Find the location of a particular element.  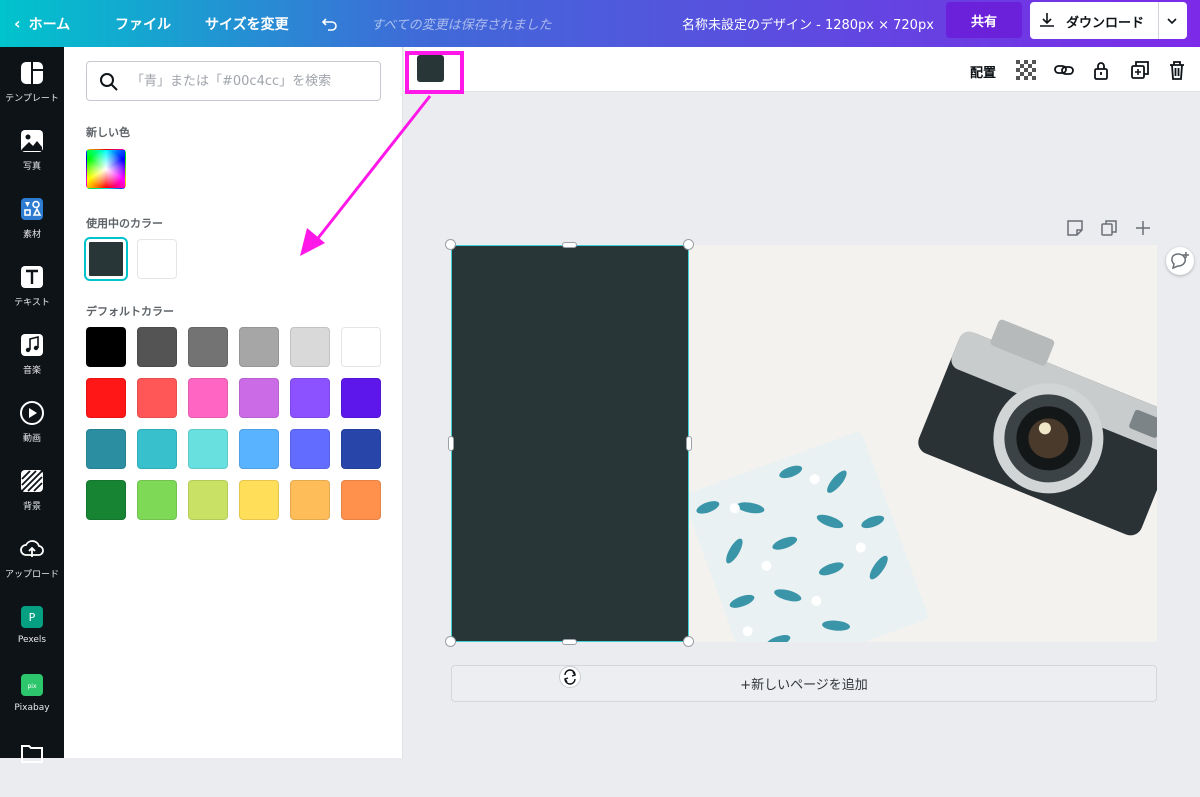

download-button: ダウンロード is located at coordinates (1108, 20).